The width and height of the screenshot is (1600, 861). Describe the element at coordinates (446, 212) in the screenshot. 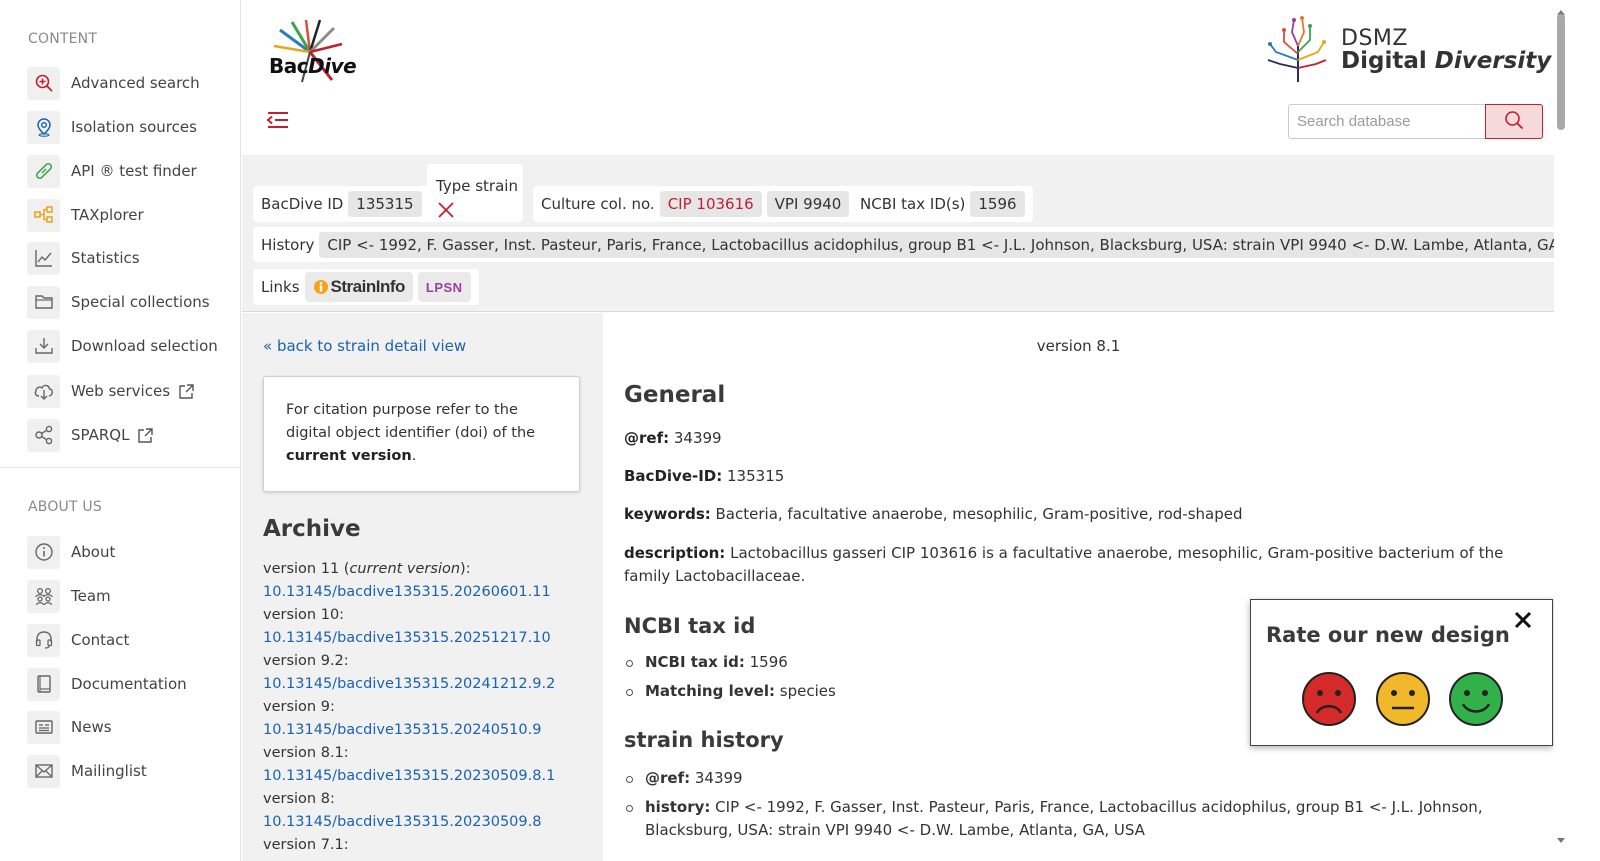

I see `cross-icon` at that location.